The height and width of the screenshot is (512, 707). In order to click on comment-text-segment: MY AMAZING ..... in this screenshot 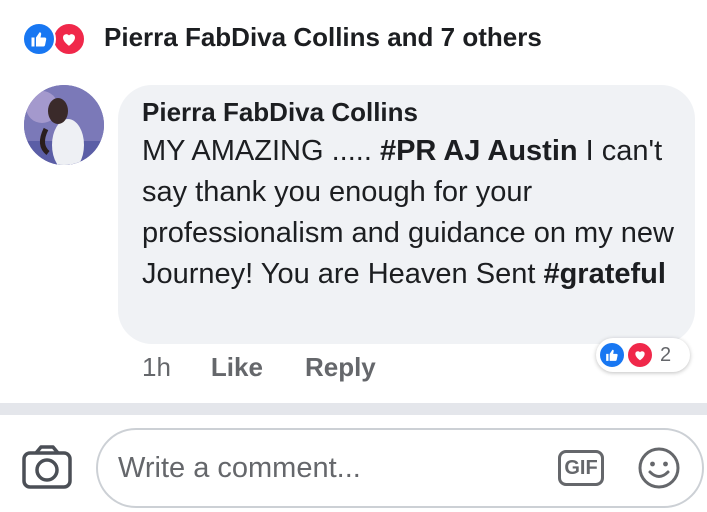, I will do `click(261, 151)`.